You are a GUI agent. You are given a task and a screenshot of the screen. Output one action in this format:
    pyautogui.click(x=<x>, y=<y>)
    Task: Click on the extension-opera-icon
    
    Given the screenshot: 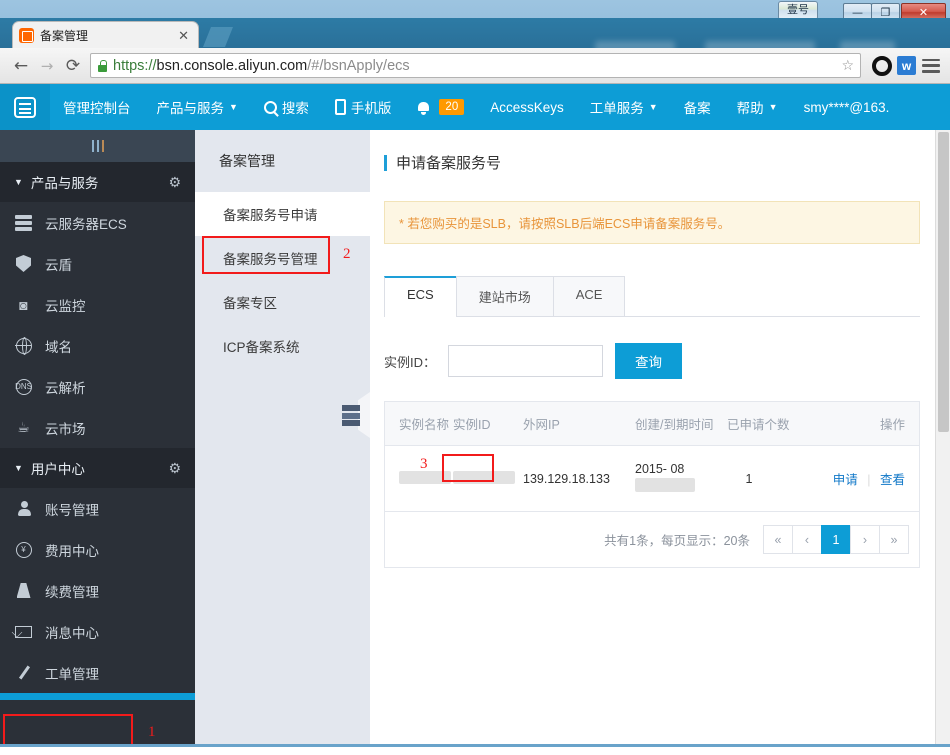 What is the action you would take?
    pyautogui.click(x=882, y=65)
    